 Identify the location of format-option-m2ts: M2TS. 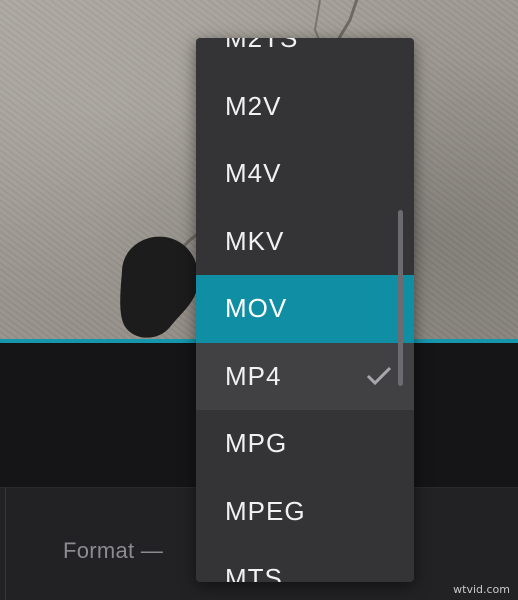
(305, 55).